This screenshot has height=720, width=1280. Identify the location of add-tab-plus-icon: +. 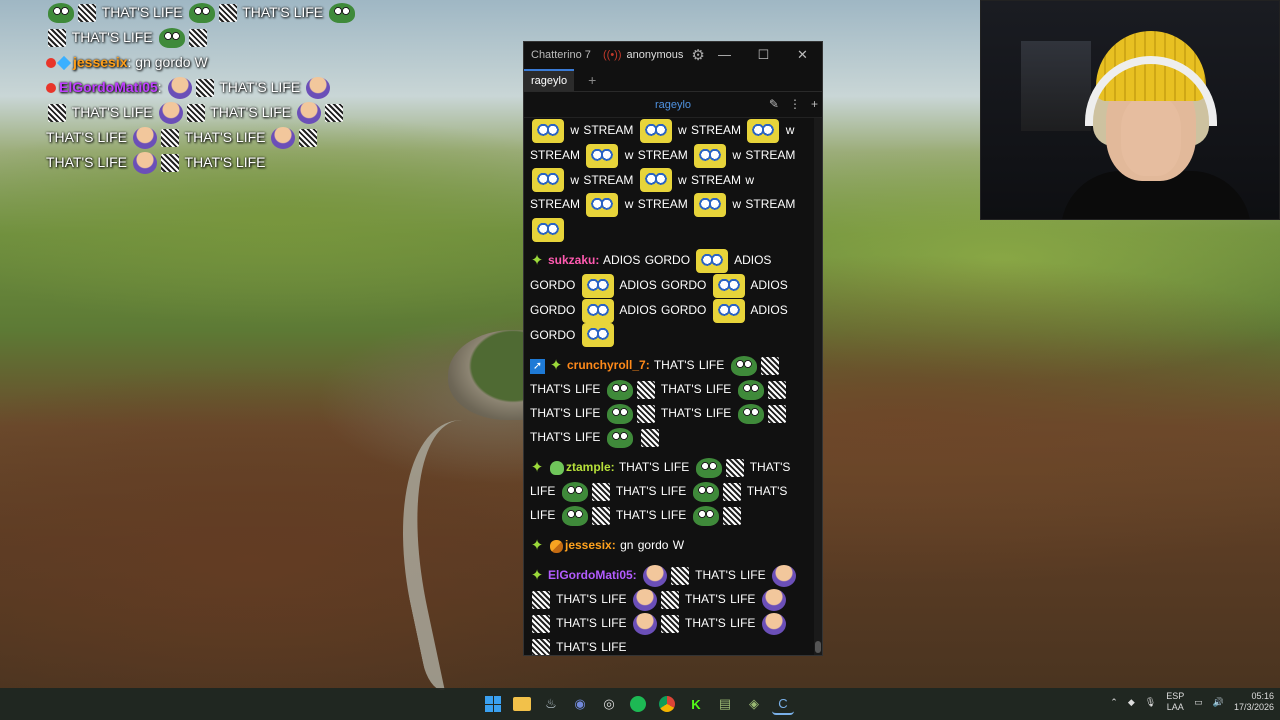
(592, 80).